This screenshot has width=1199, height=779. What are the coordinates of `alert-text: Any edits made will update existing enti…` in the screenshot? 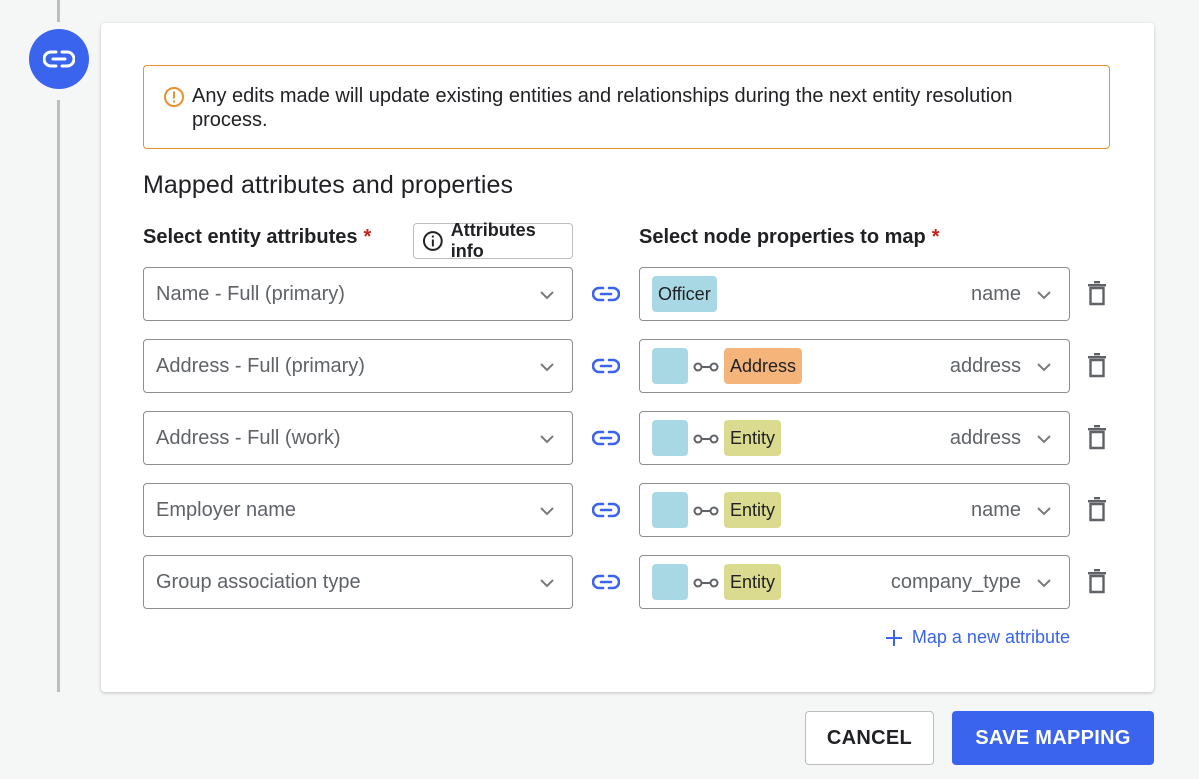 It's located at (602, 108).